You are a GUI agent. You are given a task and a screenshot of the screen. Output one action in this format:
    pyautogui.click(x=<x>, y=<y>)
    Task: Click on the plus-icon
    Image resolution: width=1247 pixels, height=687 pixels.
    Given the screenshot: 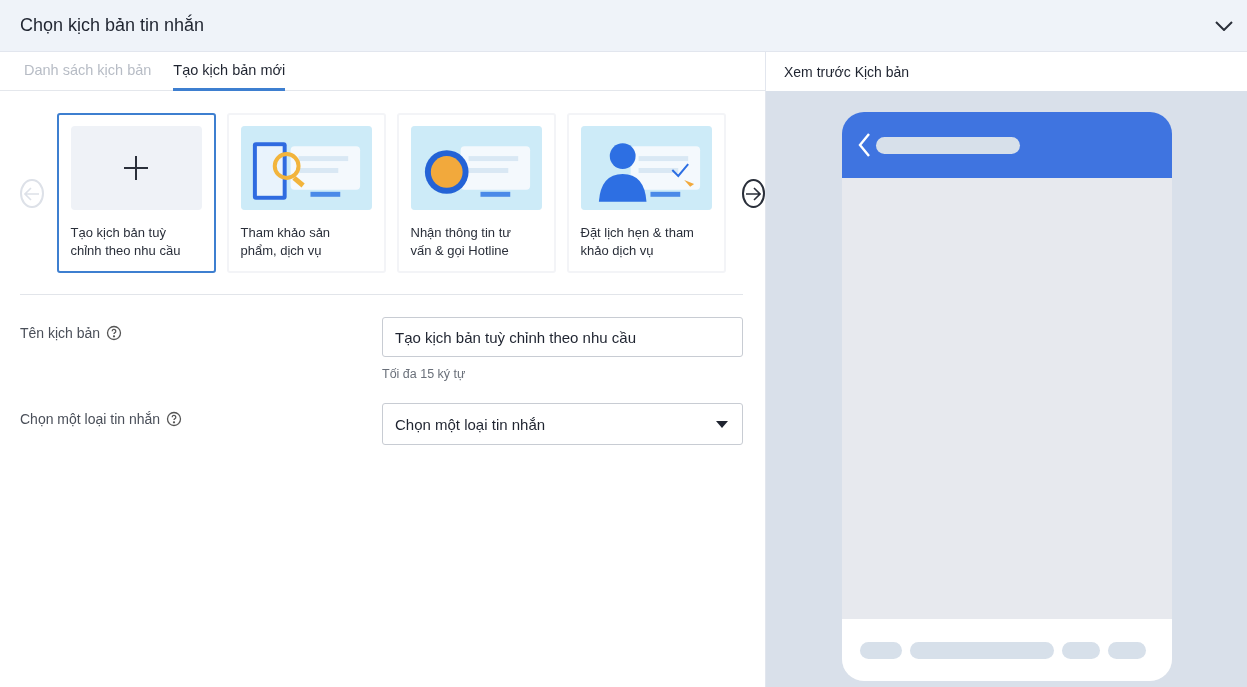 What is the action you would take?
    pyautogui.click(x=136, y=168)
    